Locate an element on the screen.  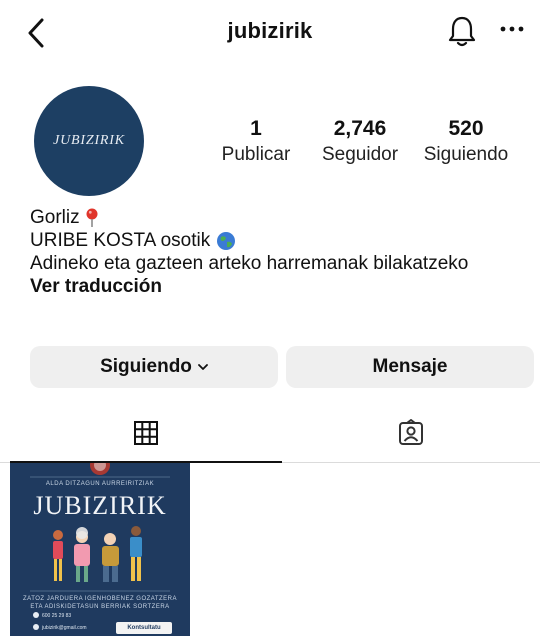
avatar-logo-text: JUBIZIRIK is located at coordinates (89, 140).